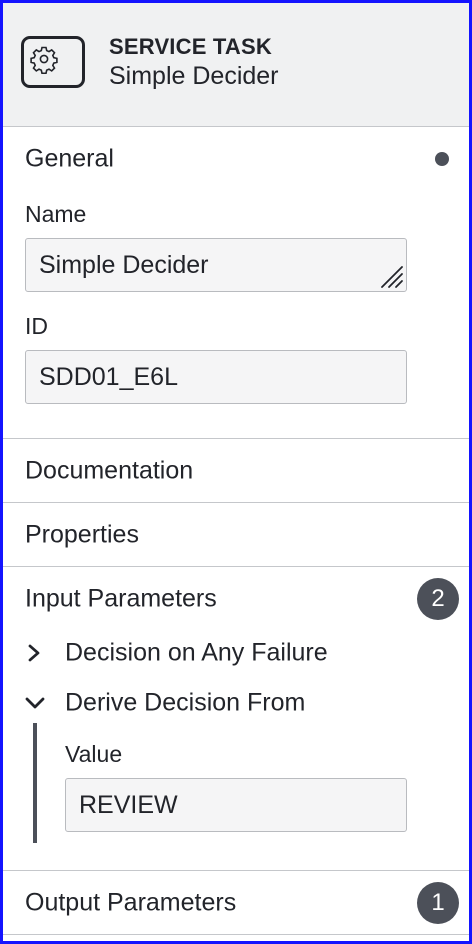 This screenshot has height=944, width=472. I want to click on group-input-parameters-header: Input Parameters 2, so click(236, 599).